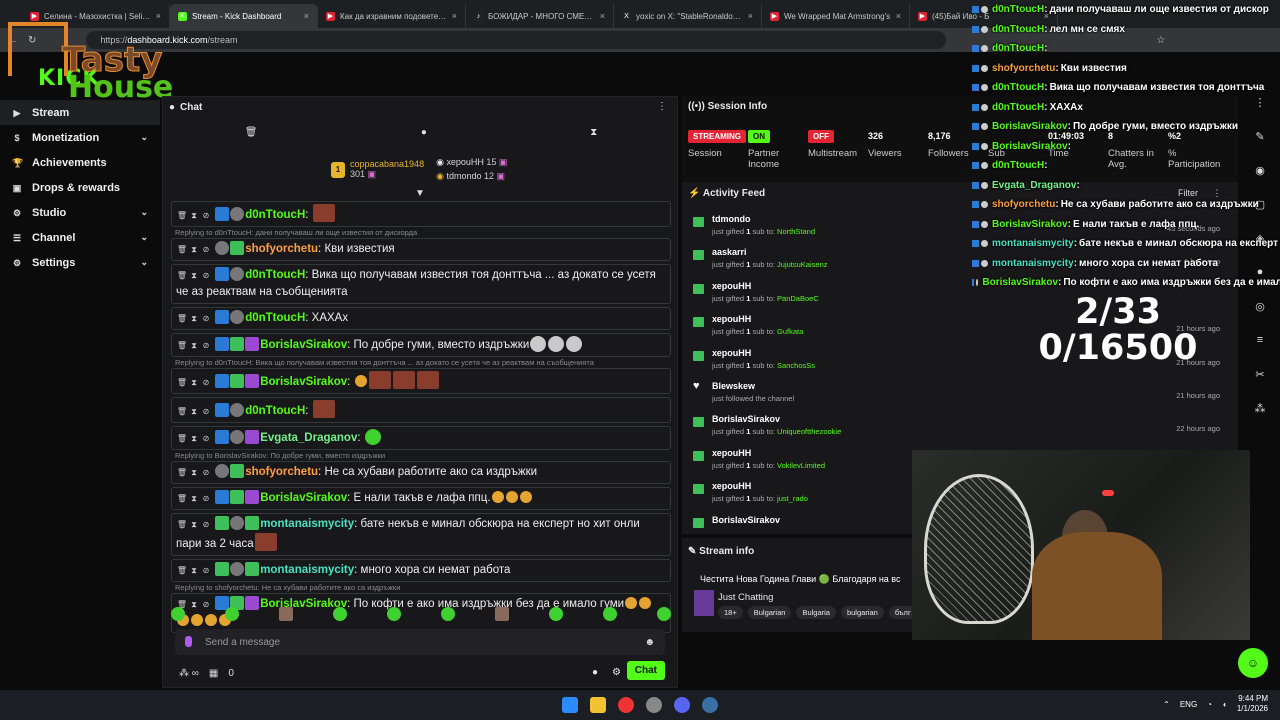 This screenshot has height=720, width=1280. I want to click on chat-username: Evgata_Draganov, so click(308, 438).